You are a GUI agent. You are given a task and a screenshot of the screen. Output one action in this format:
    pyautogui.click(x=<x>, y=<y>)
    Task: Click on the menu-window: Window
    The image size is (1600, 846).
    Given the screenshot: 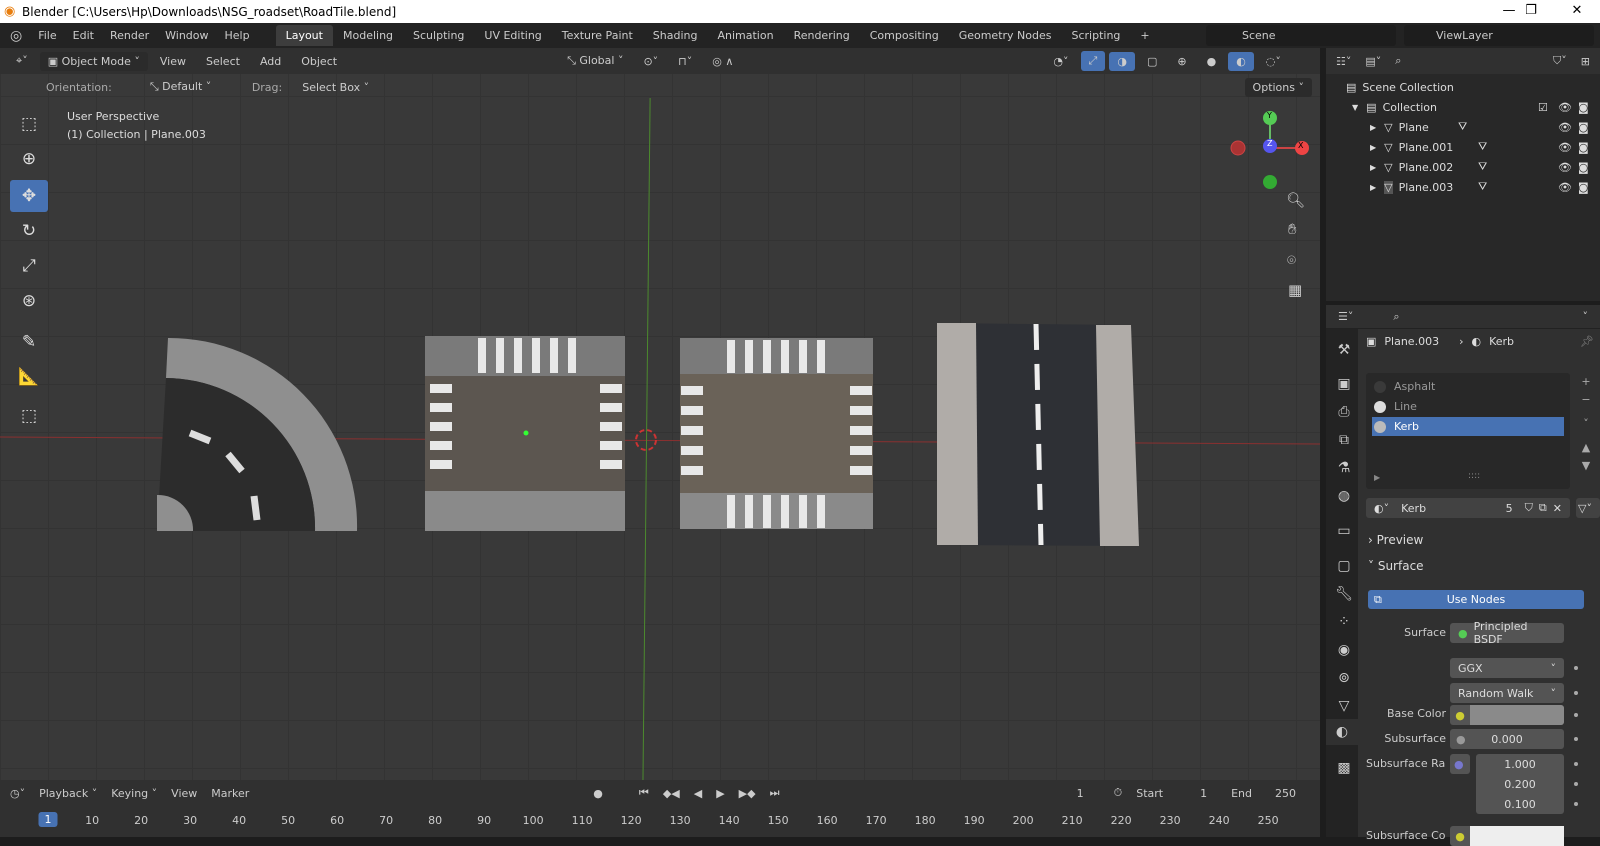 What is the action you would take?
    pyautogui.click(x=186, y=35)
    